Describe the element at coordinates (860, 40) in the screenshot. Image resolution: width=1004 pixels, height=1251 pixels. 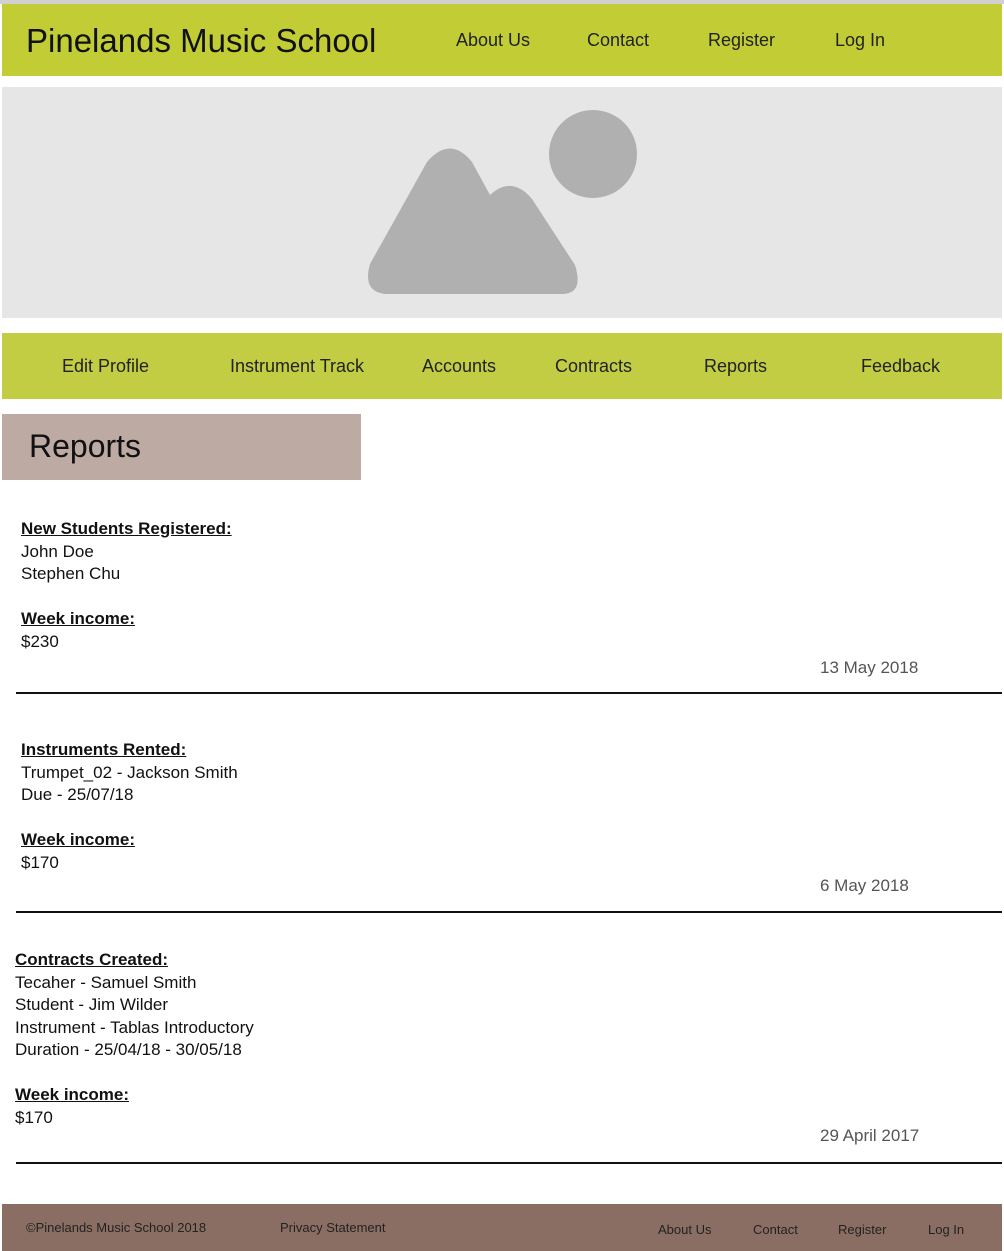
I see `nav-log-in: Log In` at that location.